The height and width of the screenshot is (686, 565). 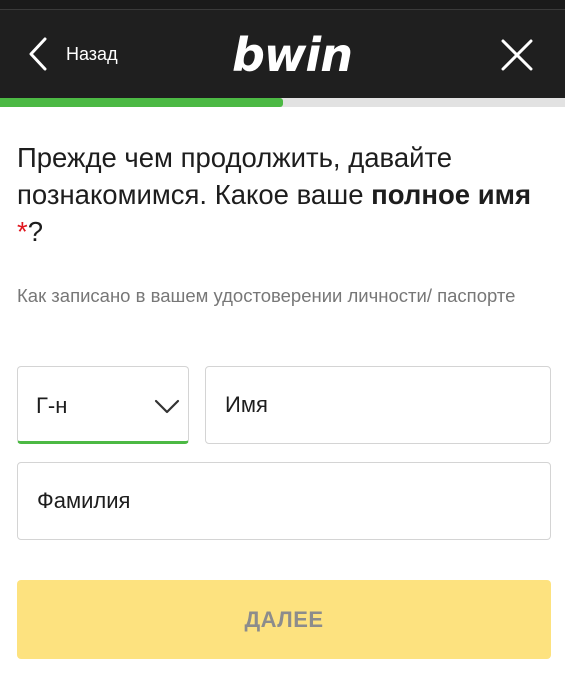 What do you see at coordinates (38, 54) in the screenshot?
I see `chevron-left-icon` at bounding box center [38, 54].